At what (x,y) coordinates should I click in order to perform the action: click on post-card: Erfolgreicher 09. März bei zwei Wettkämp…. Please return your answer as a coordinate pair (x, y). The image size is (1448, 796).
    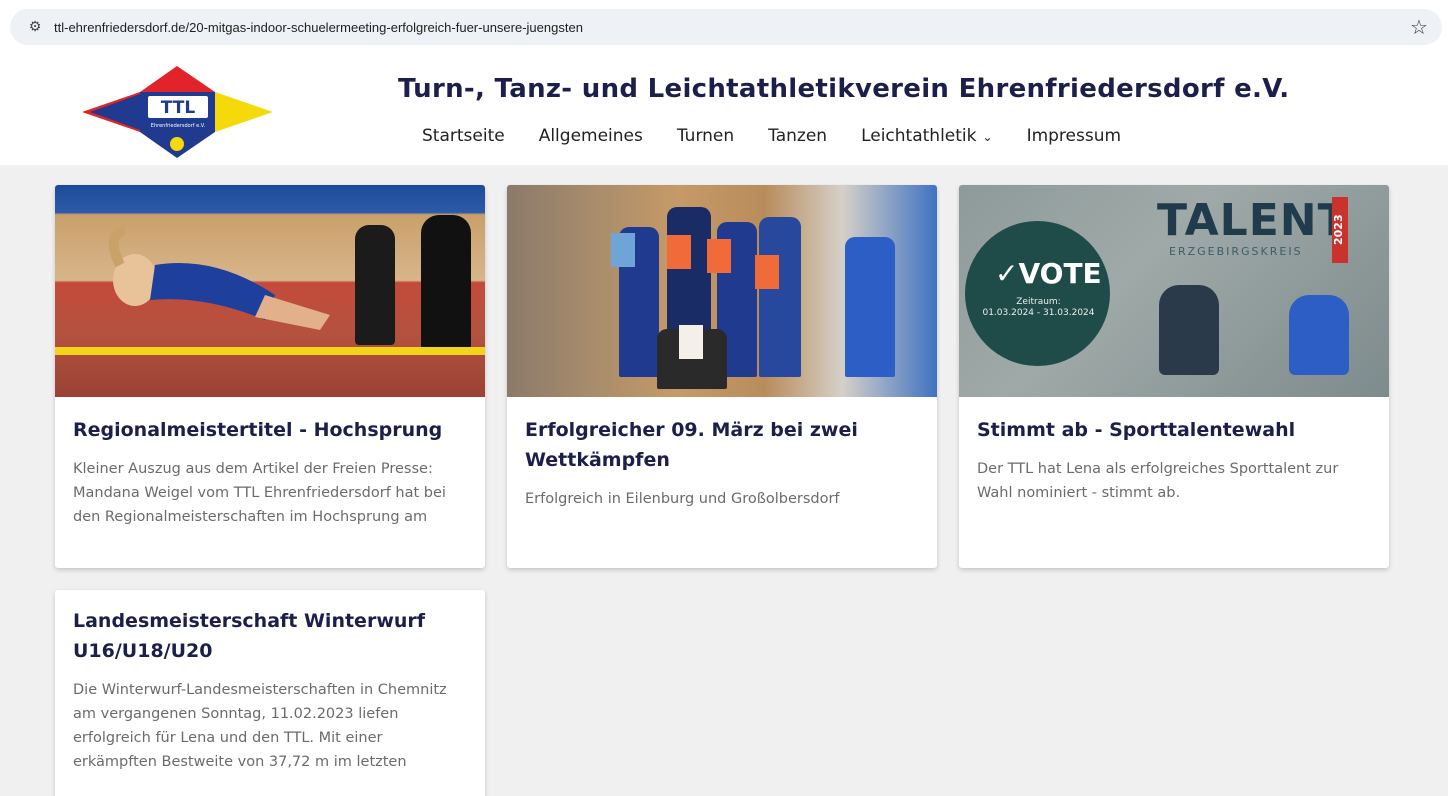
    Looking at the image, I should click on (722, 376).